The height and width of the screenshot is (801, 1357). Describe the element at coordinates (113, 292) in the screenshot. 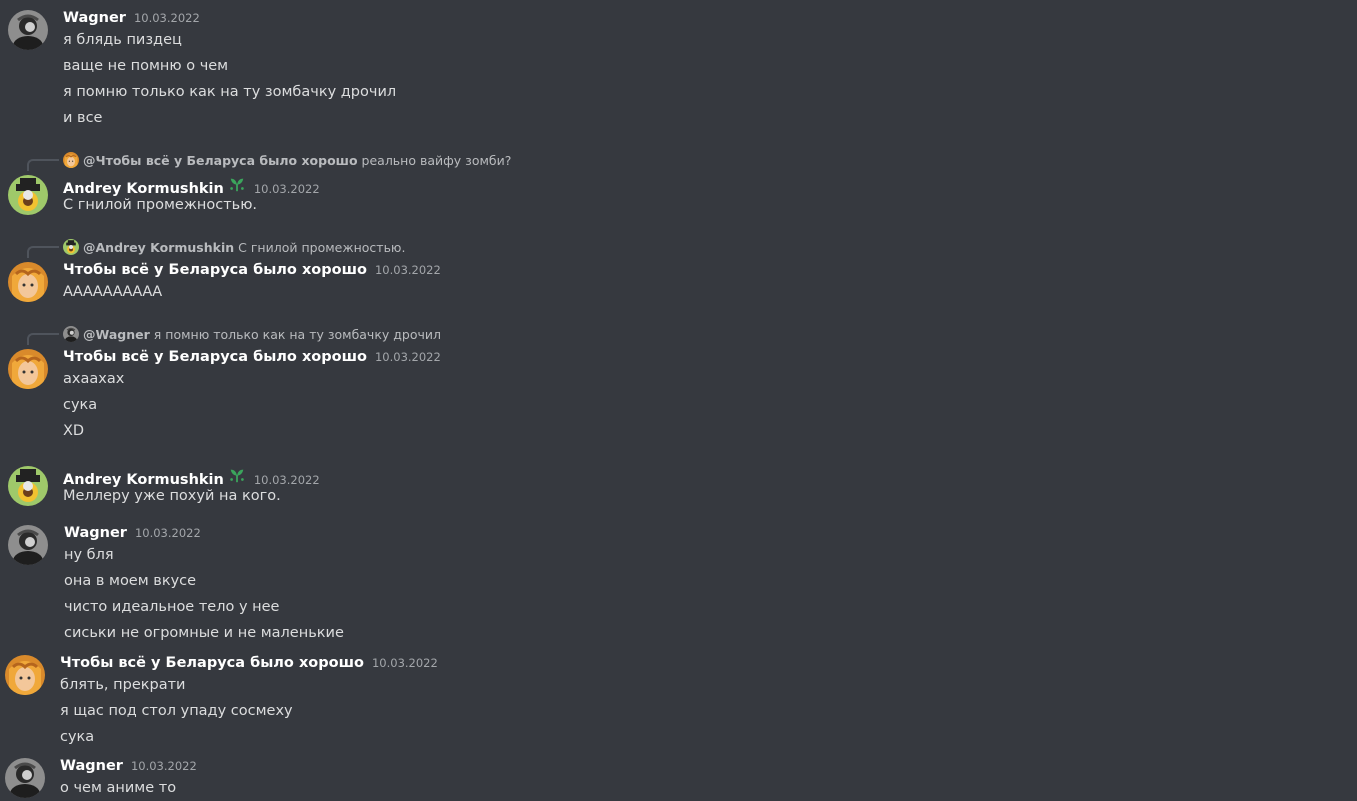

I see `message-line: АААААААААА` at that location.